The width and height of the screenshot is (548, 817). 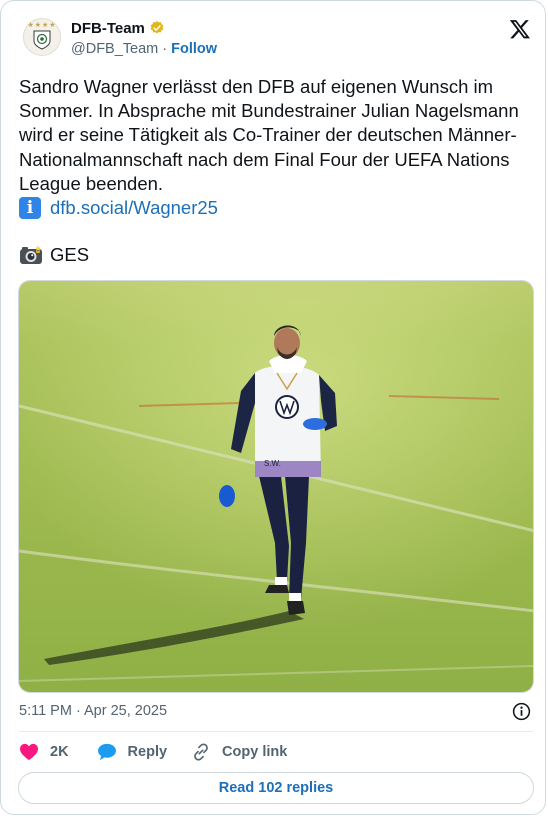 What do you see at coordinates (520, 29) in the screenshot?
I see `x-logo-icon` at bounding box center [520, 29].